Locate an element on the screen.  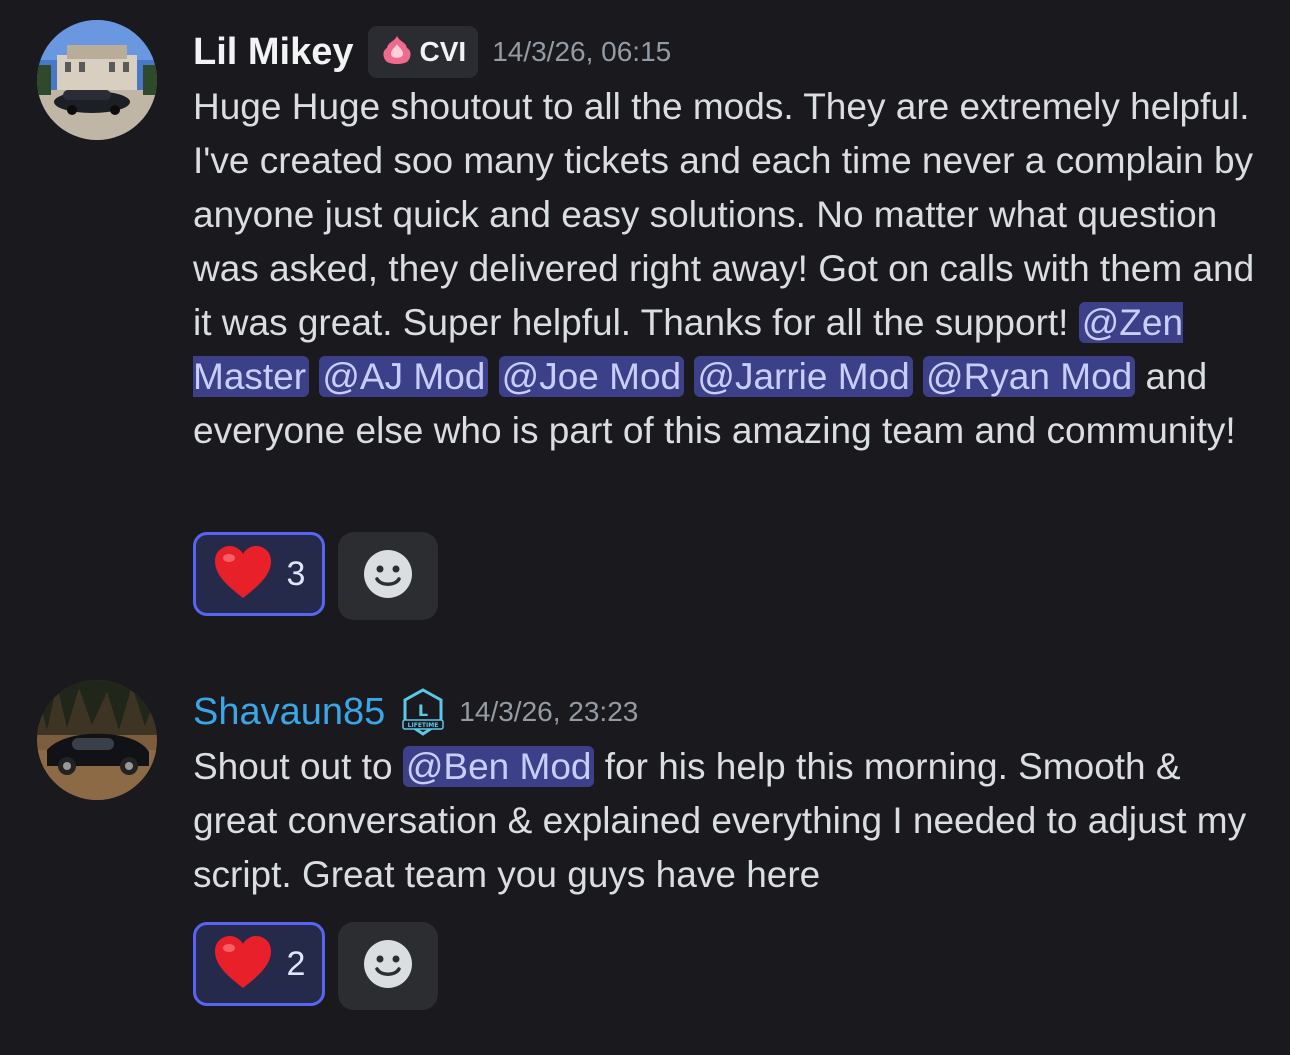
timestamp: 14/3/26, 23:23 is located at coordinates (549, 711).